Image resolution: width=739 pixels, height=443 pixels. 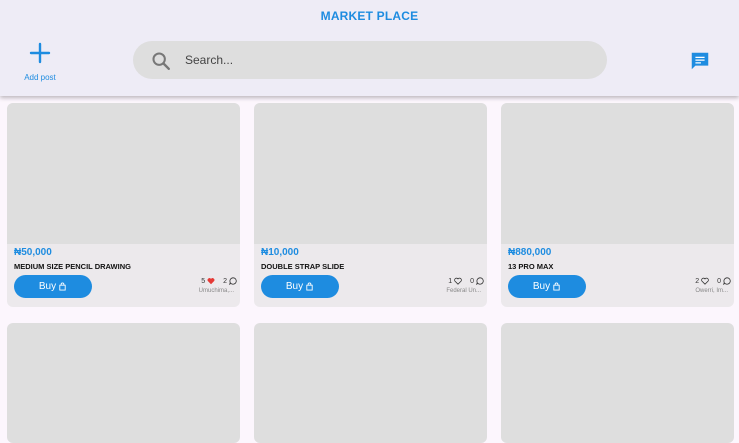 What do you see at coordinates (40, 66) in the screenshot?
I see `add-post-button: Add post` at bounding box center [40, 66].